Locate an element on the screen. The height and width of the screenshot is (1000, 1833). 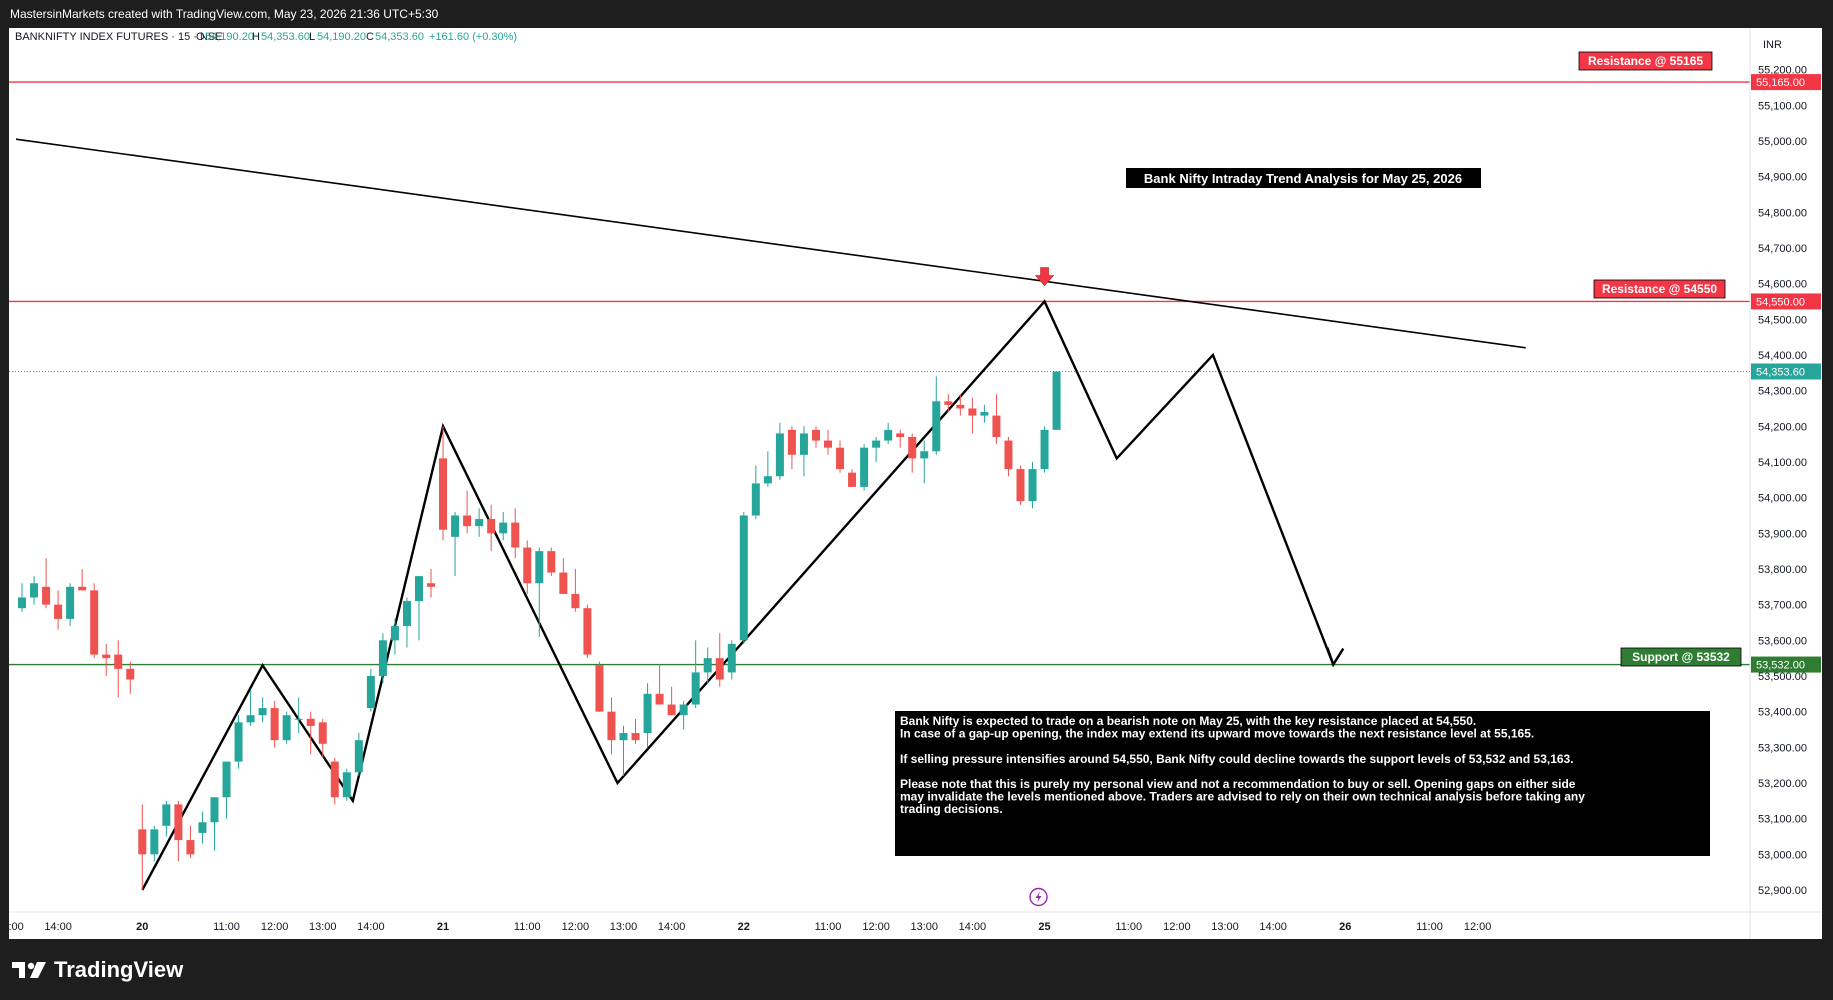
price-tick-label: 54,700.00 is located at coordinates (1782, 249).